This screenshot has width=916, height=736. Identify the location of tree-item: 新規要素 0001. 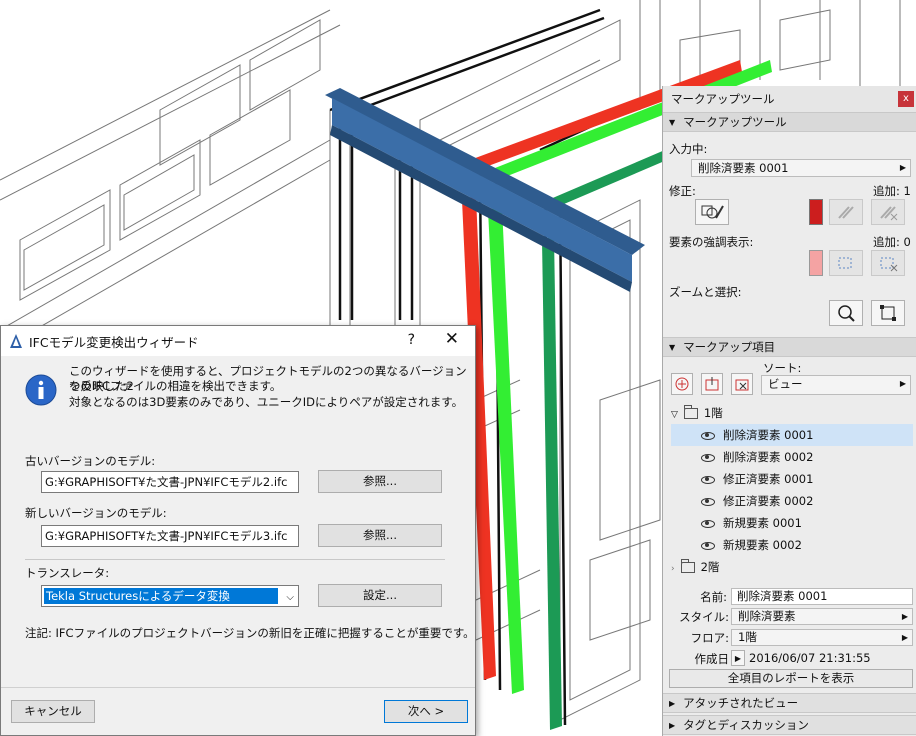
(792, 523).